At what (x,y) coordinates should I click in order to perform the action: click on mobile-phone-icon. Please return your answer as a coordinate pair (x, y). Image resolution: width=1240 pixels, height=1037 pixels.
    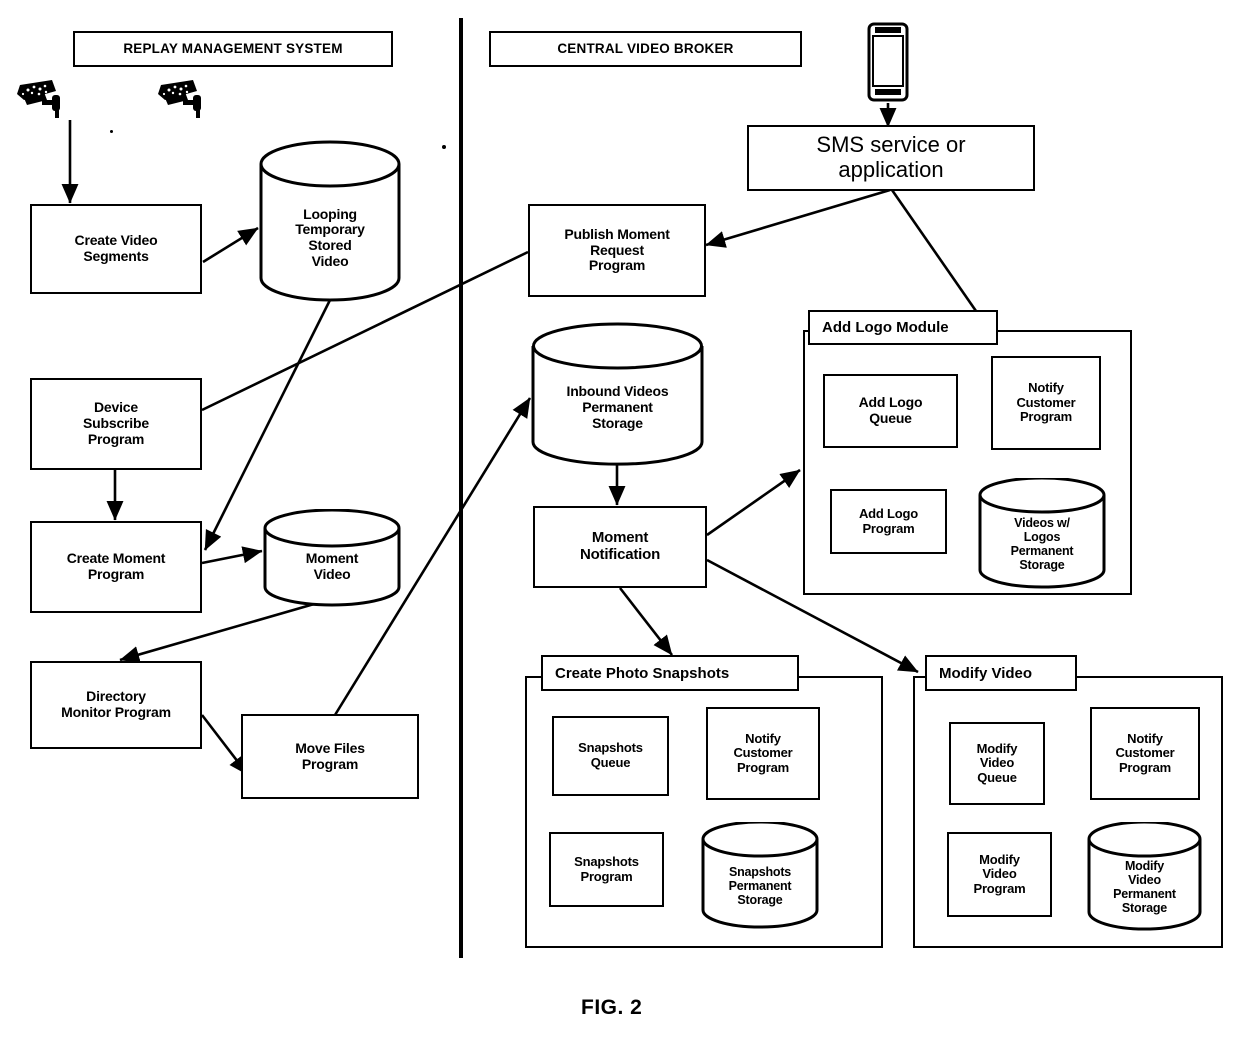
    Looking at the image, I should click on (888, 64).